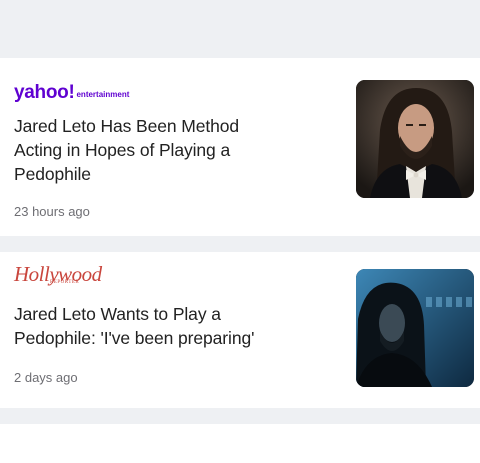  Describe the element at coordinates (134, 338) in the screenshot. I see `headline-line: Pedophile: 'I've been preparing'` at that location.